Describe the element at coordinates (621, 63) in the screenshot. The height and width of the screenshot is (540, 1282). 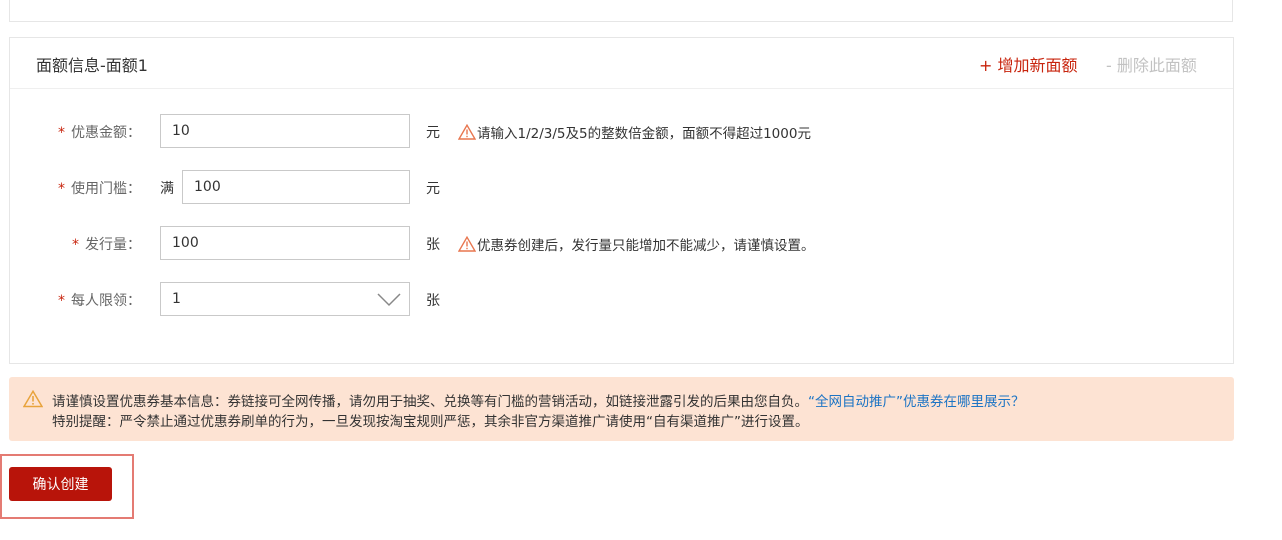
I see `panel-header: 面额信息-面额1 + 增加新面额 - 删除此面额` at that location.